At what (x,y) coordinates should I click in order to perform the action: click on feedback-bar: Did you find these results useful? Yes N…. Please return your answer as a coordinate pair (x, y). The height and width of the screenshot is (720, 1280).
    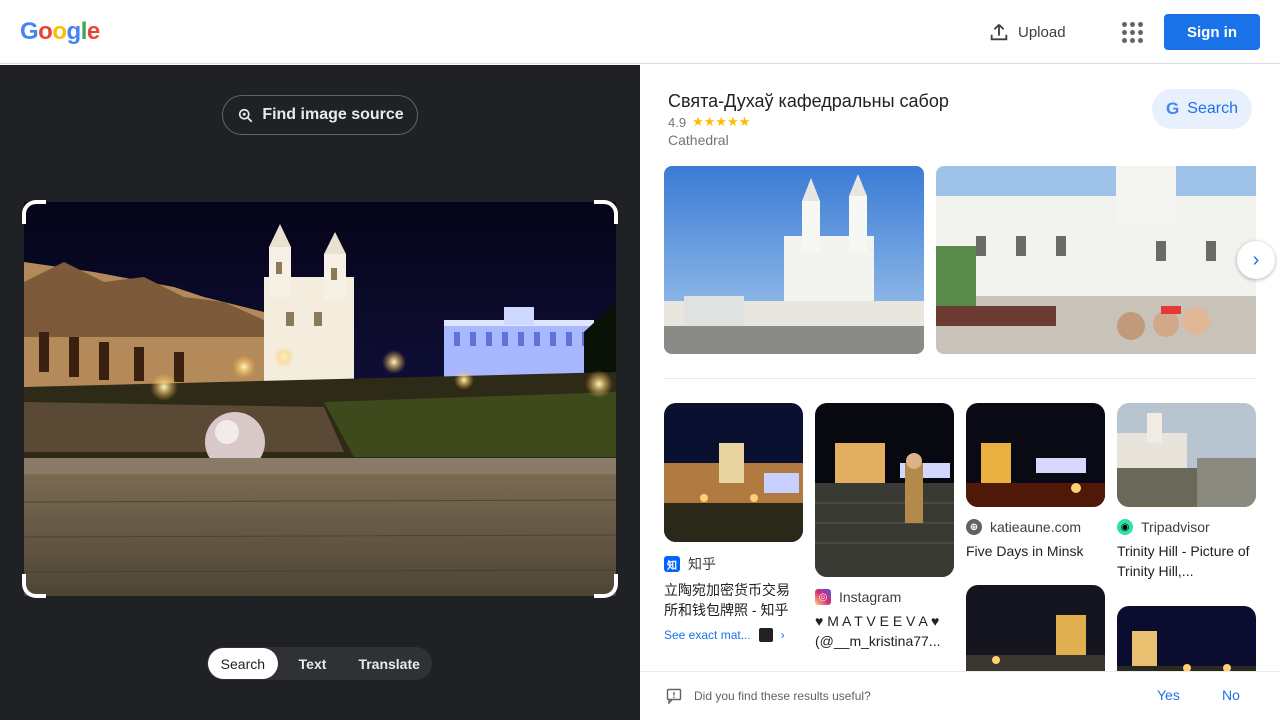
    Looking at the image, I should click on (960, 695).